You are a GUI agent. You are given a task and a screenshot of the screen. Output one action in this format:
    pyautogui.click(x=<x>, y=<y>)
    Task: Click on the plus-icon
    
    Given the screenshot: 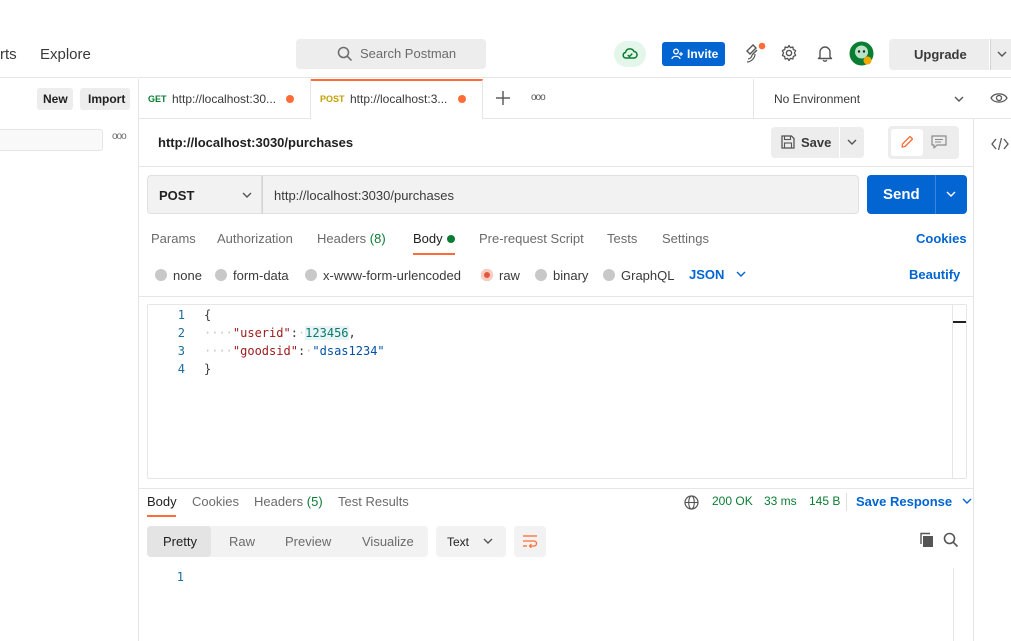 What is the action you would take?
    pyautogui.click(x=503, y=98)
    